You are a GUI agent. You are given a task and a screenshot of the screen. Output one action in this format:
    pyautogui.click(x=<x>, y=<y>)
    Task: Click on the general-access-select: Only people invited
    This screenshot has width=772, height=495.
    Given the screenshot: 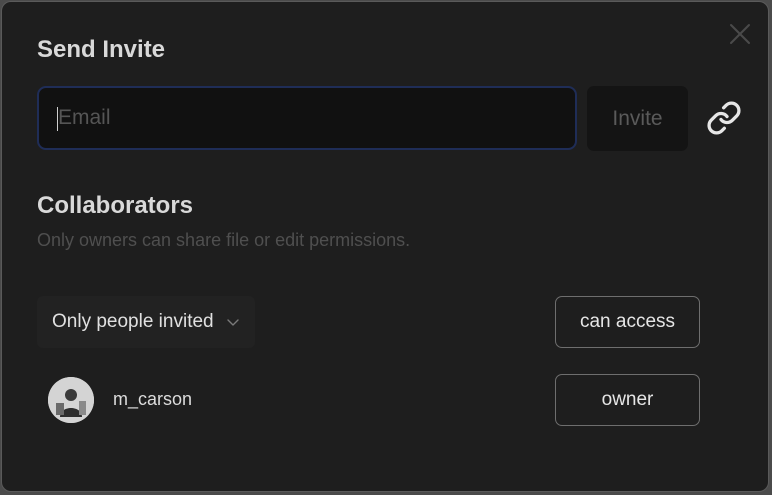 What is the action you would take?
    pyautogui.click(x=146, y=322)
    